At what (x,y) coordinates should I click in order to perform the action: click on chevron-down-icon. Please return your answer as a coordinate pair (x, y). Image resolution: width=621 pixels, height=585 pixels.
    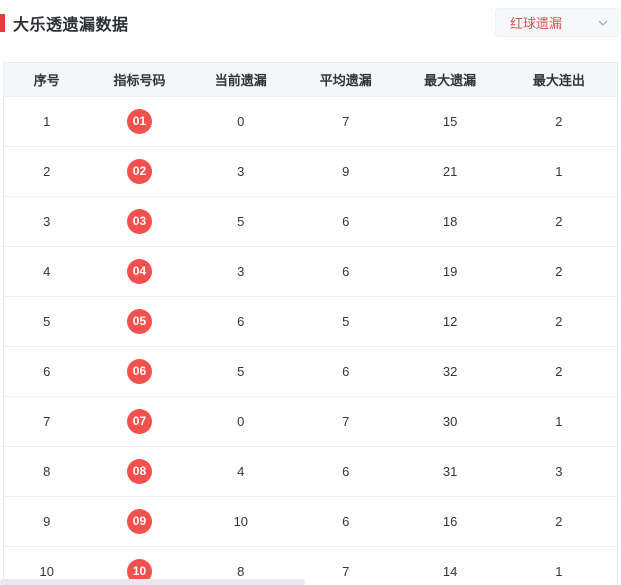
    Looking at the image, I should click on (603, 23).